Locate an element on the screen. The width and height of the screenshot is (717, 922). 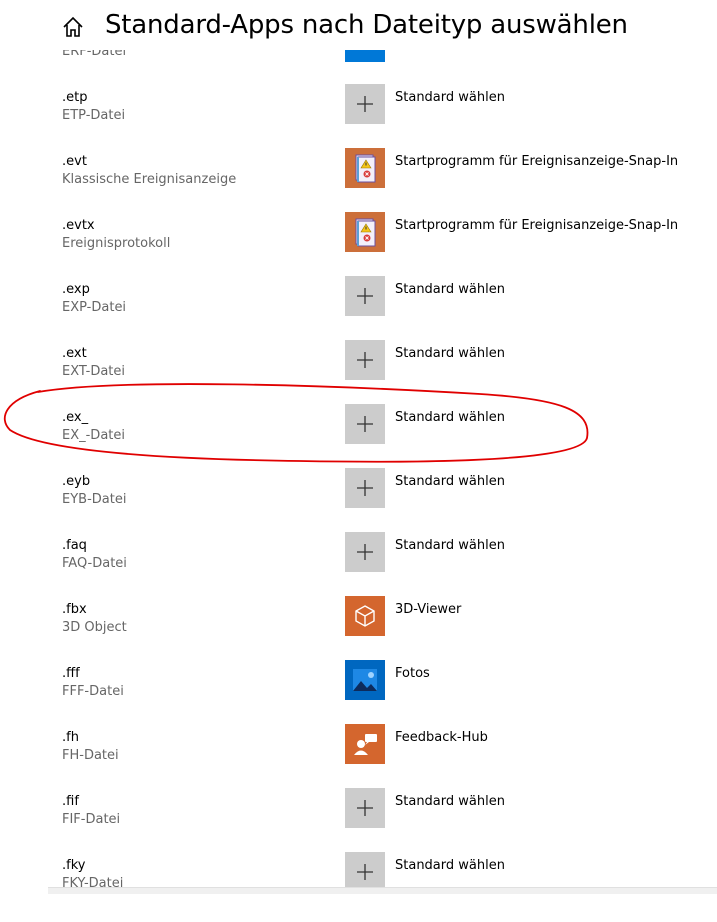
file-extension: .fh is located at coordinates (70, 737).